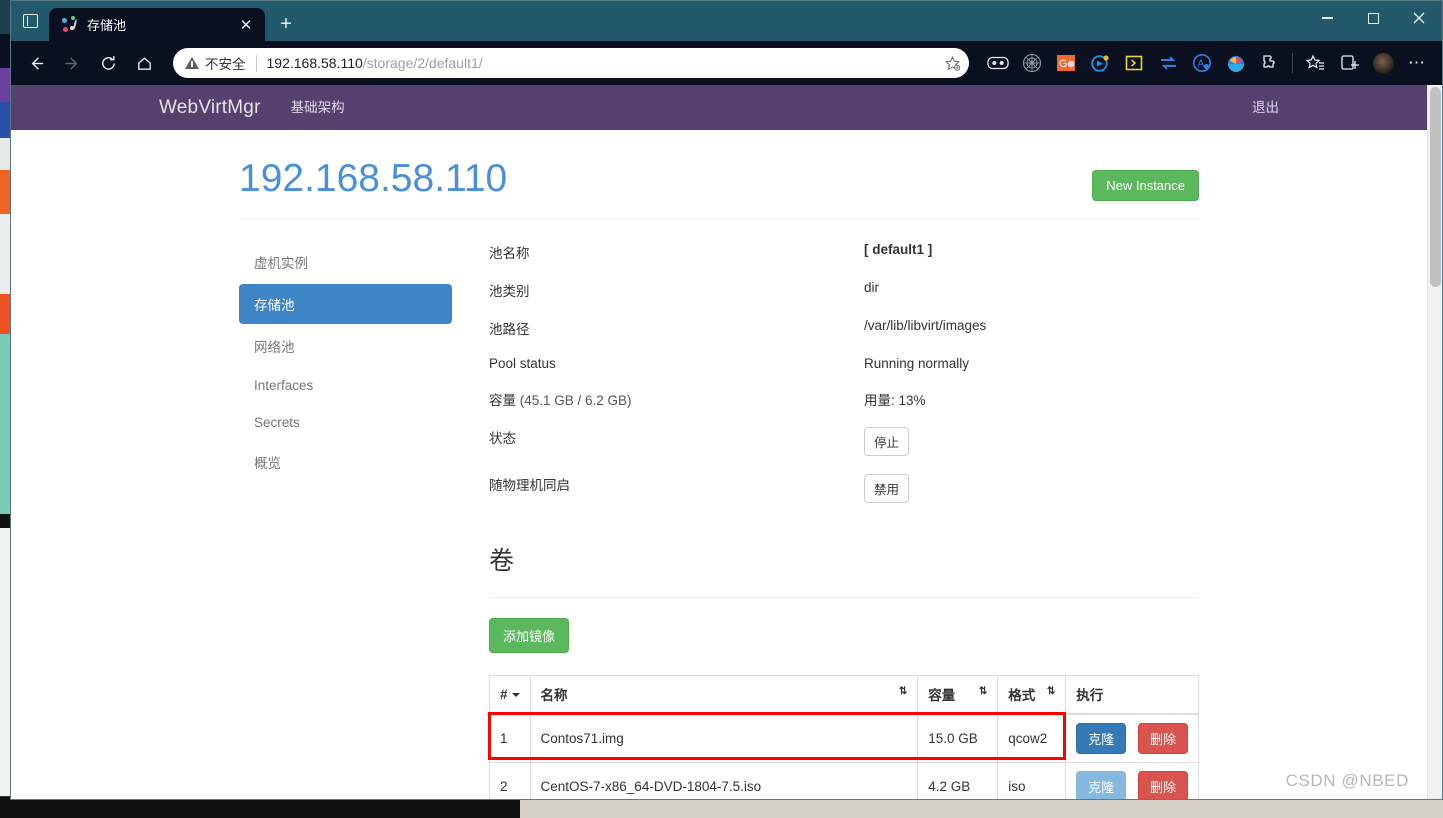 This screenshot has width=1443, height=818. Describe the element at coordinates (1292, 63) in the screenshot. I see `toolbar-divider` at that location.